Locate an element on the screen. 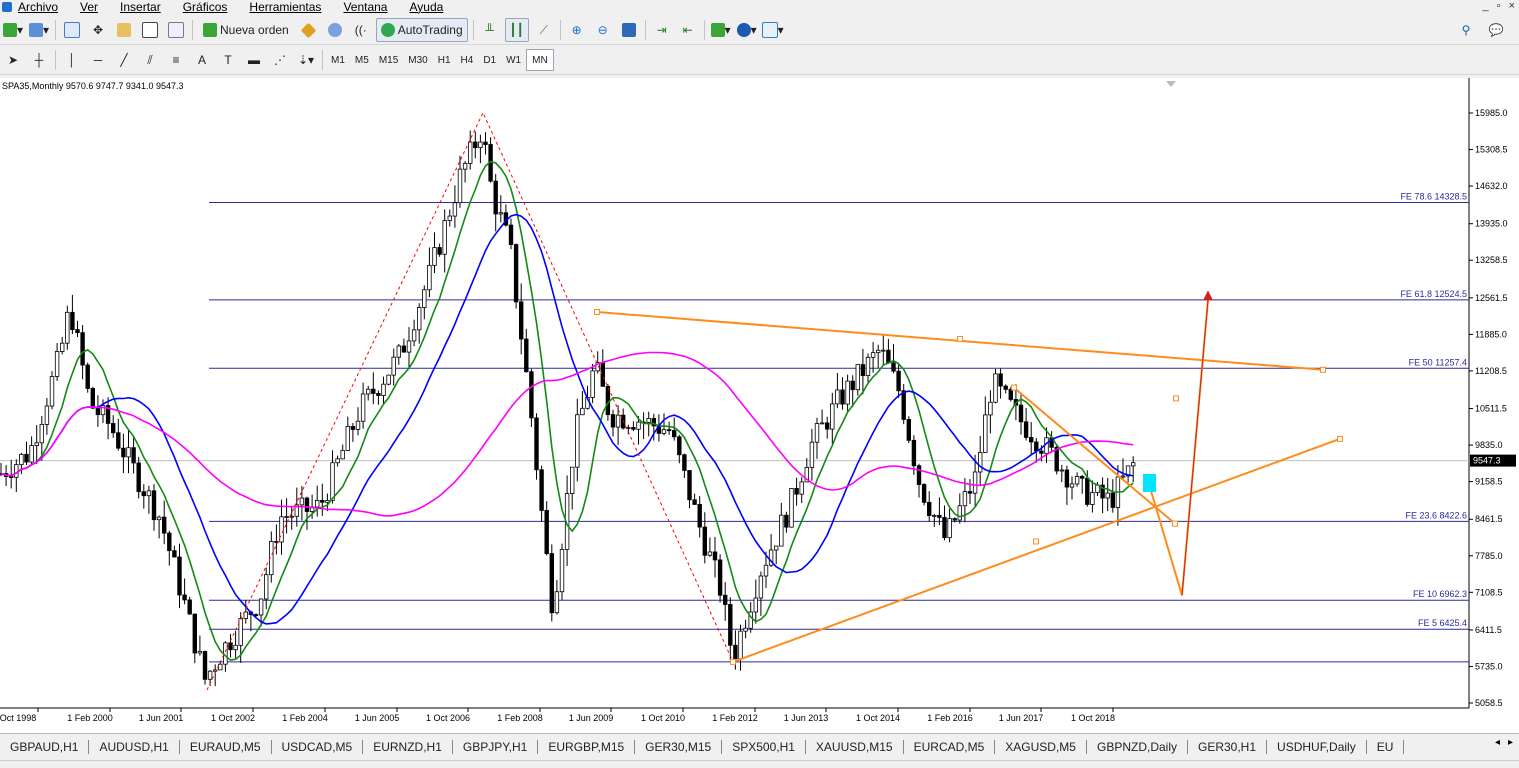 The width and height of the screenshot is (1519, 768). chart-tab: USDHUF,Daily is located at coordinates (1317, 746).